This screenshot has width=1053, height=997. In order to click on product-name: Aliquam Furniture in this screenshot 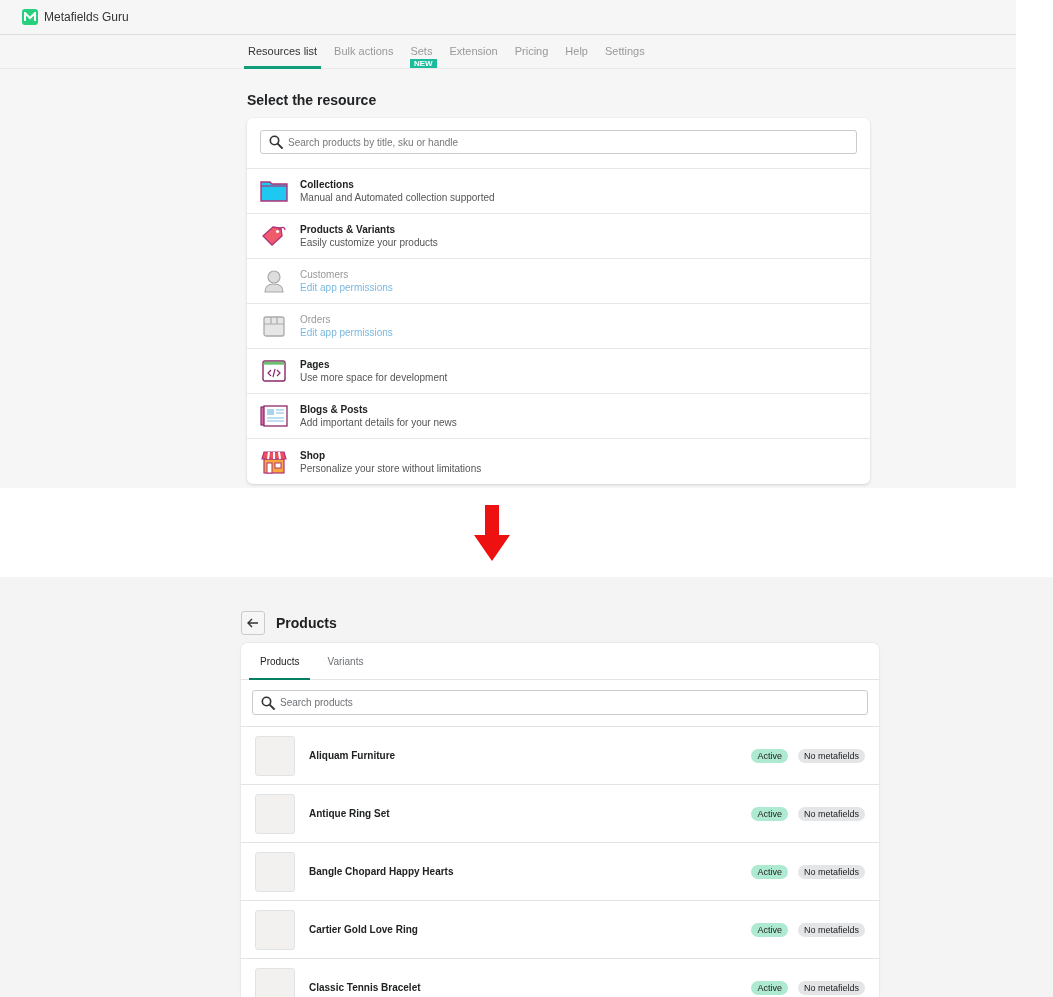, I will do `click(530, 755)`.